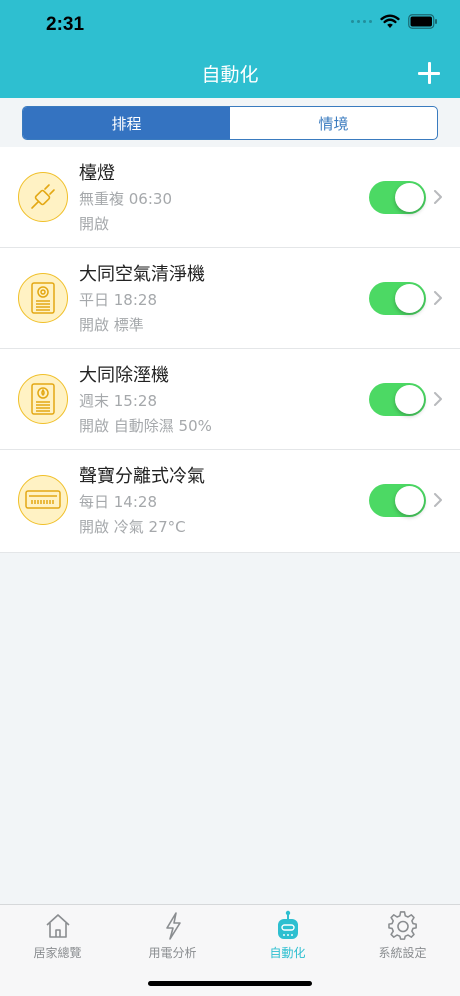 The width and height of the screenshot is (460, 996). Describe the element at coordinates (124, 375) in the screenshot. I see `device-name: 大同除溼機` at that location.